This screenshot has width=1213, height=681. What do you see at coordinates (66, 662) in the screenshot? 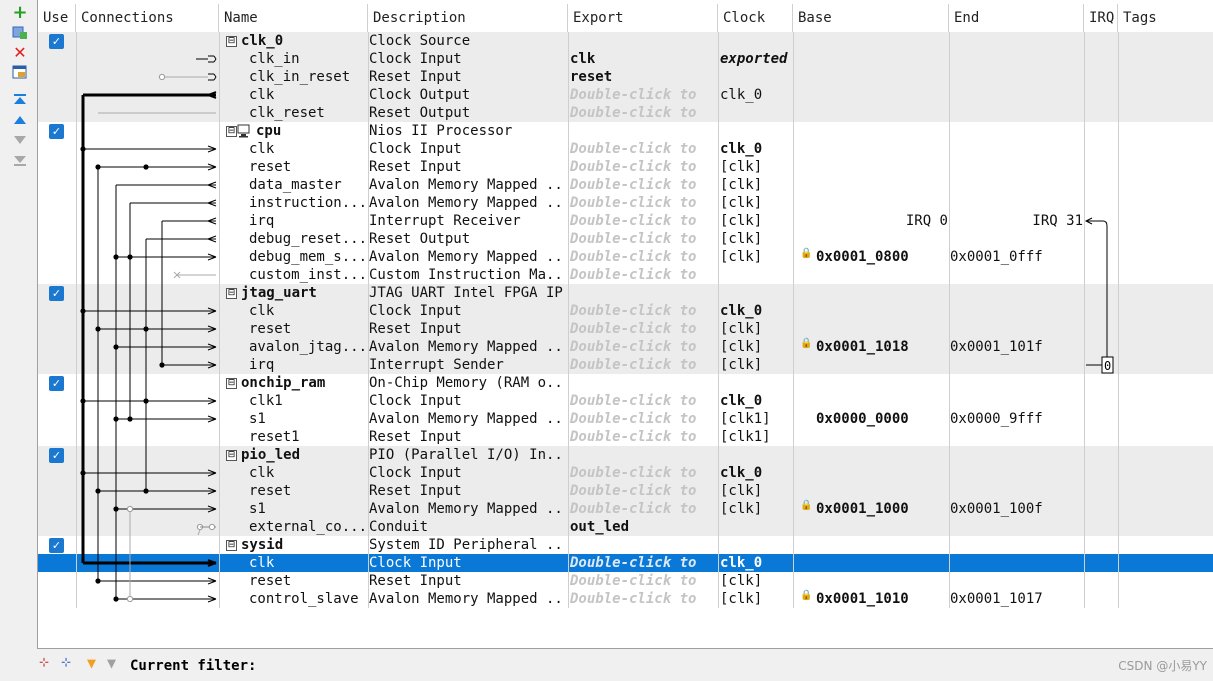
I see `wire-filter2-icon: ⊹` at bounding box center [66, 662].